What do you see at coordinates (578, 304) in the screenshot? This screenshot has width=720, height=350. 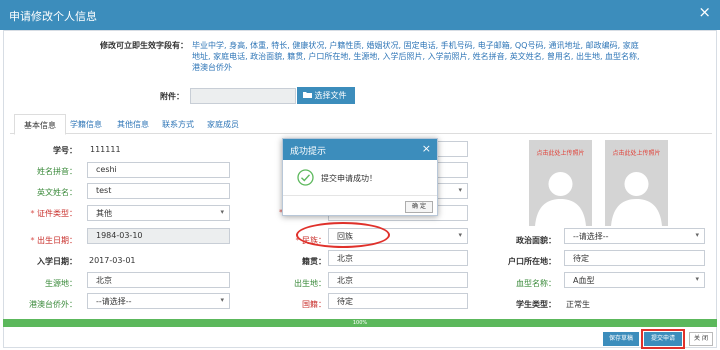 I see `student-type-value: 正常生` at bounding box center [578, 304].